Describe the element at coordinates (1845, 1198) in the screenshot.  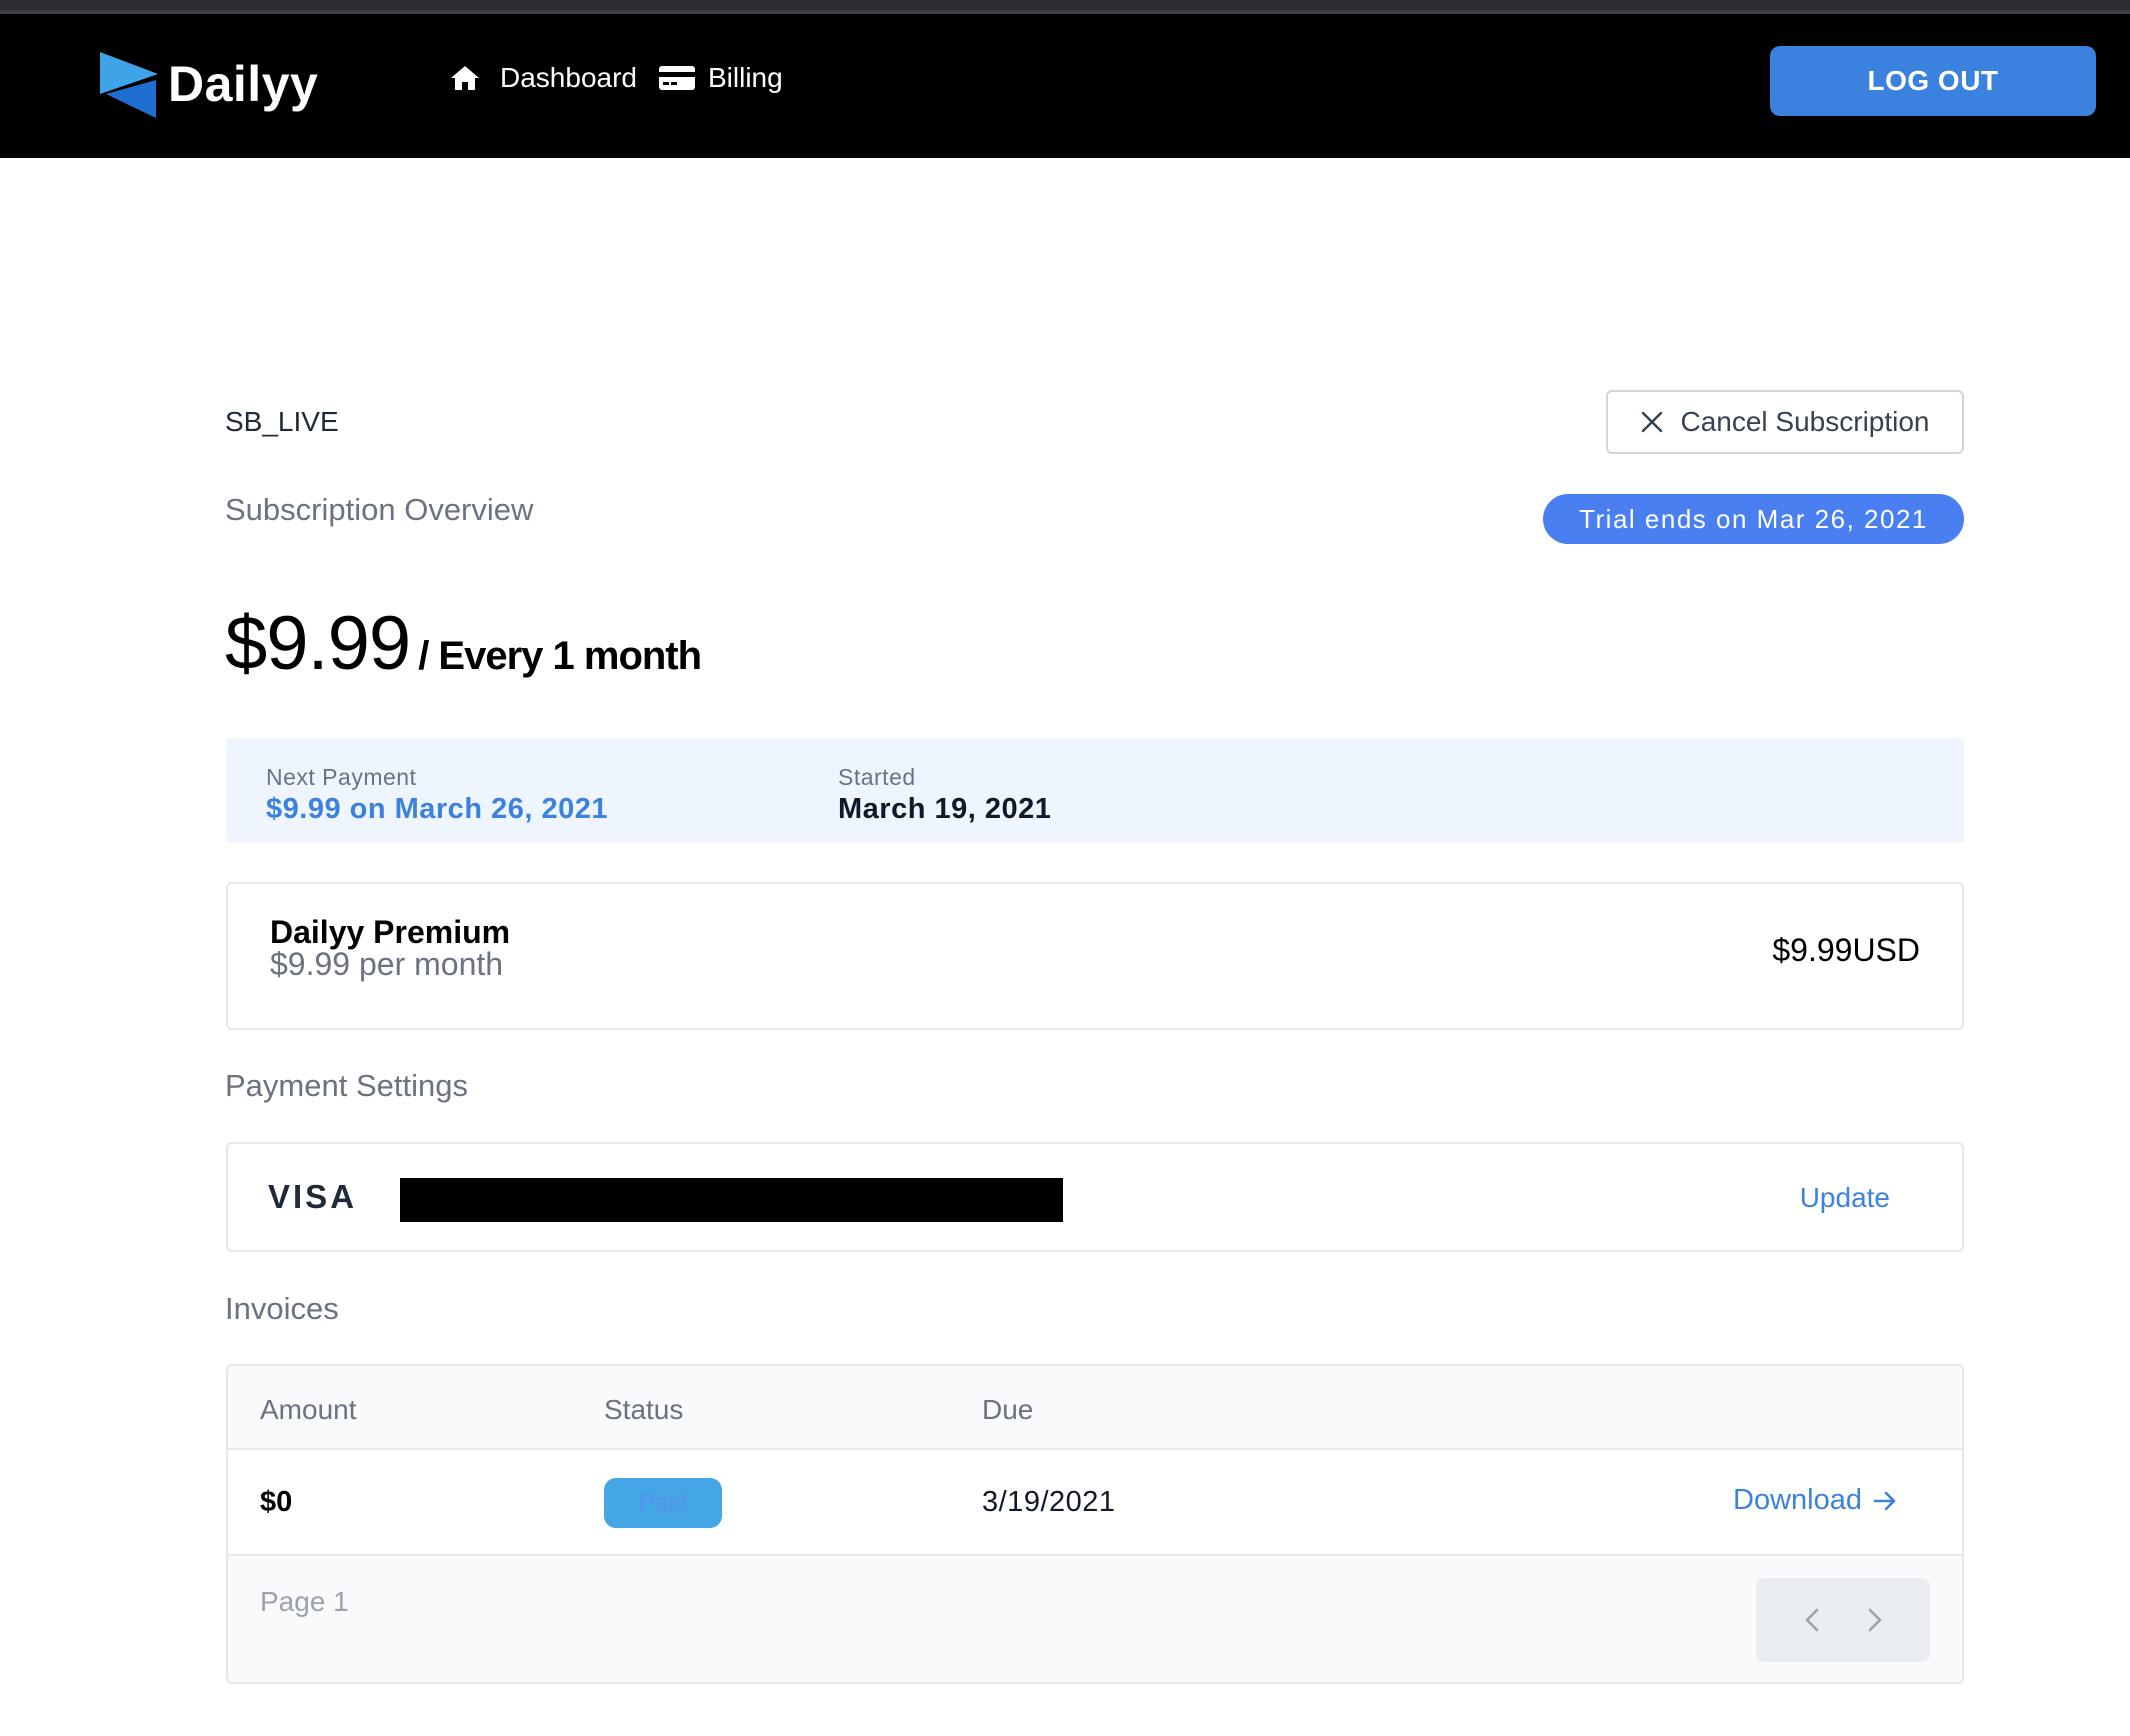
I see `update-payment-link: Update` at that location.